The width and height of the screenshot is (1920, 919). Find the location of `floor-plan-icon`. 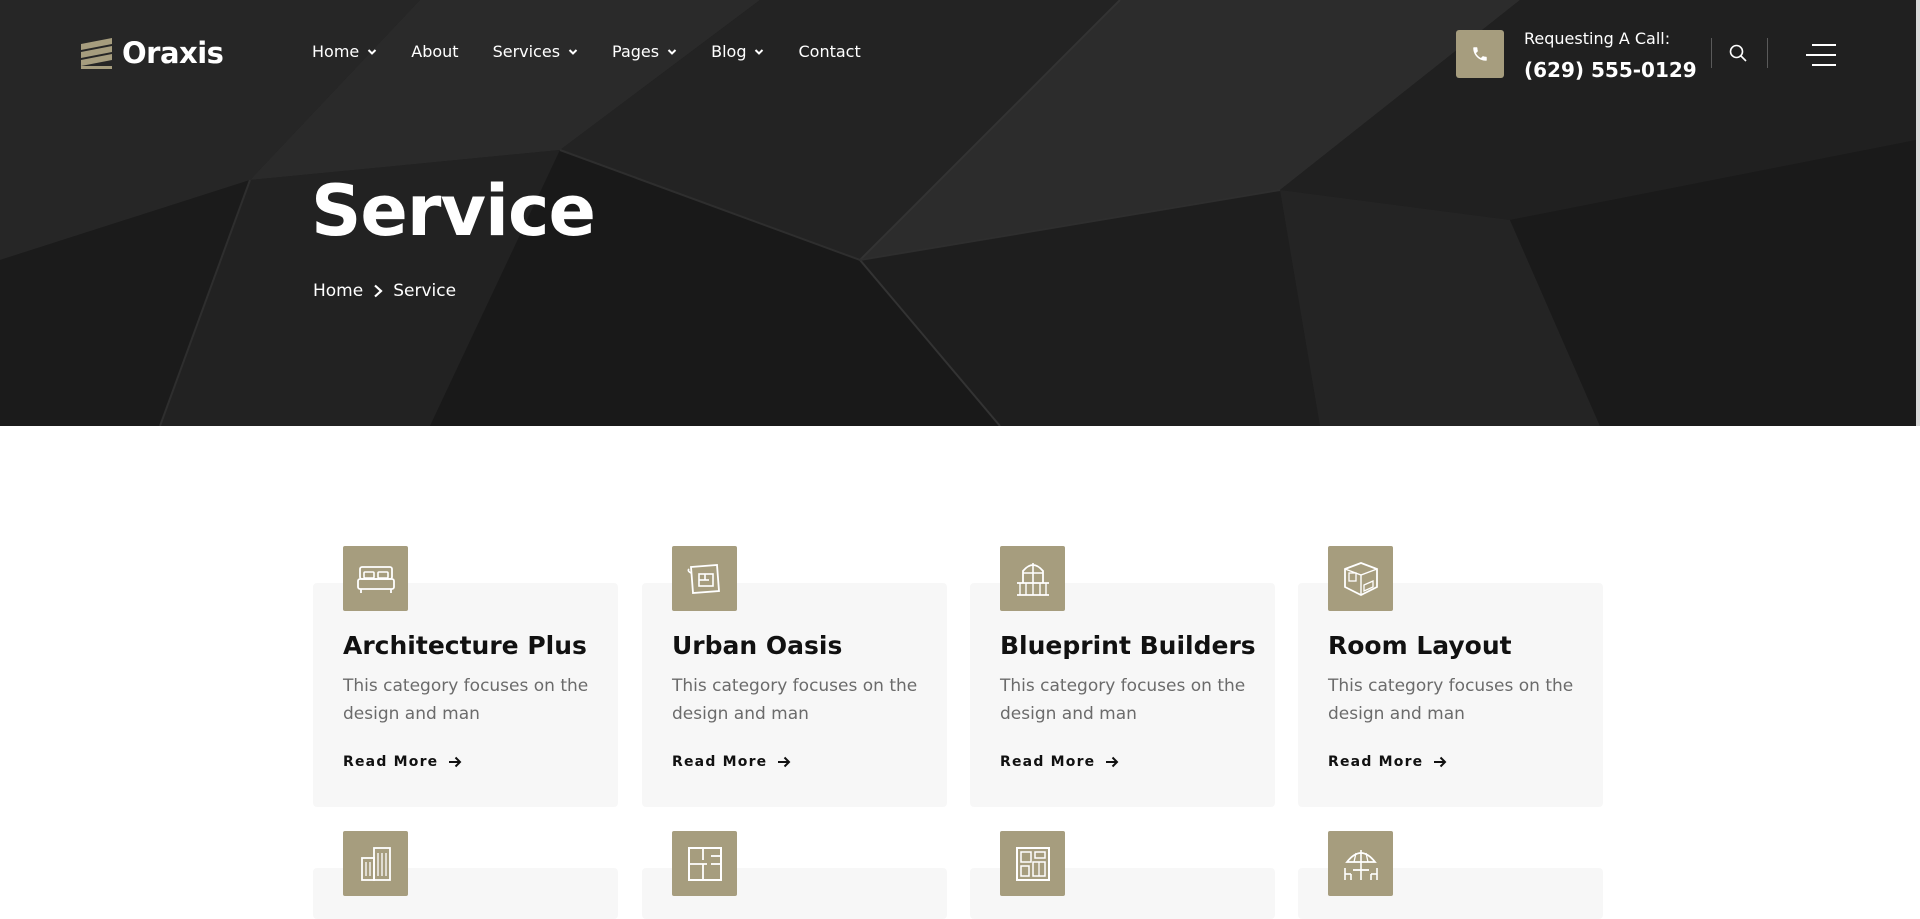

floor-plan-icon is located at coordinates (704, 863).